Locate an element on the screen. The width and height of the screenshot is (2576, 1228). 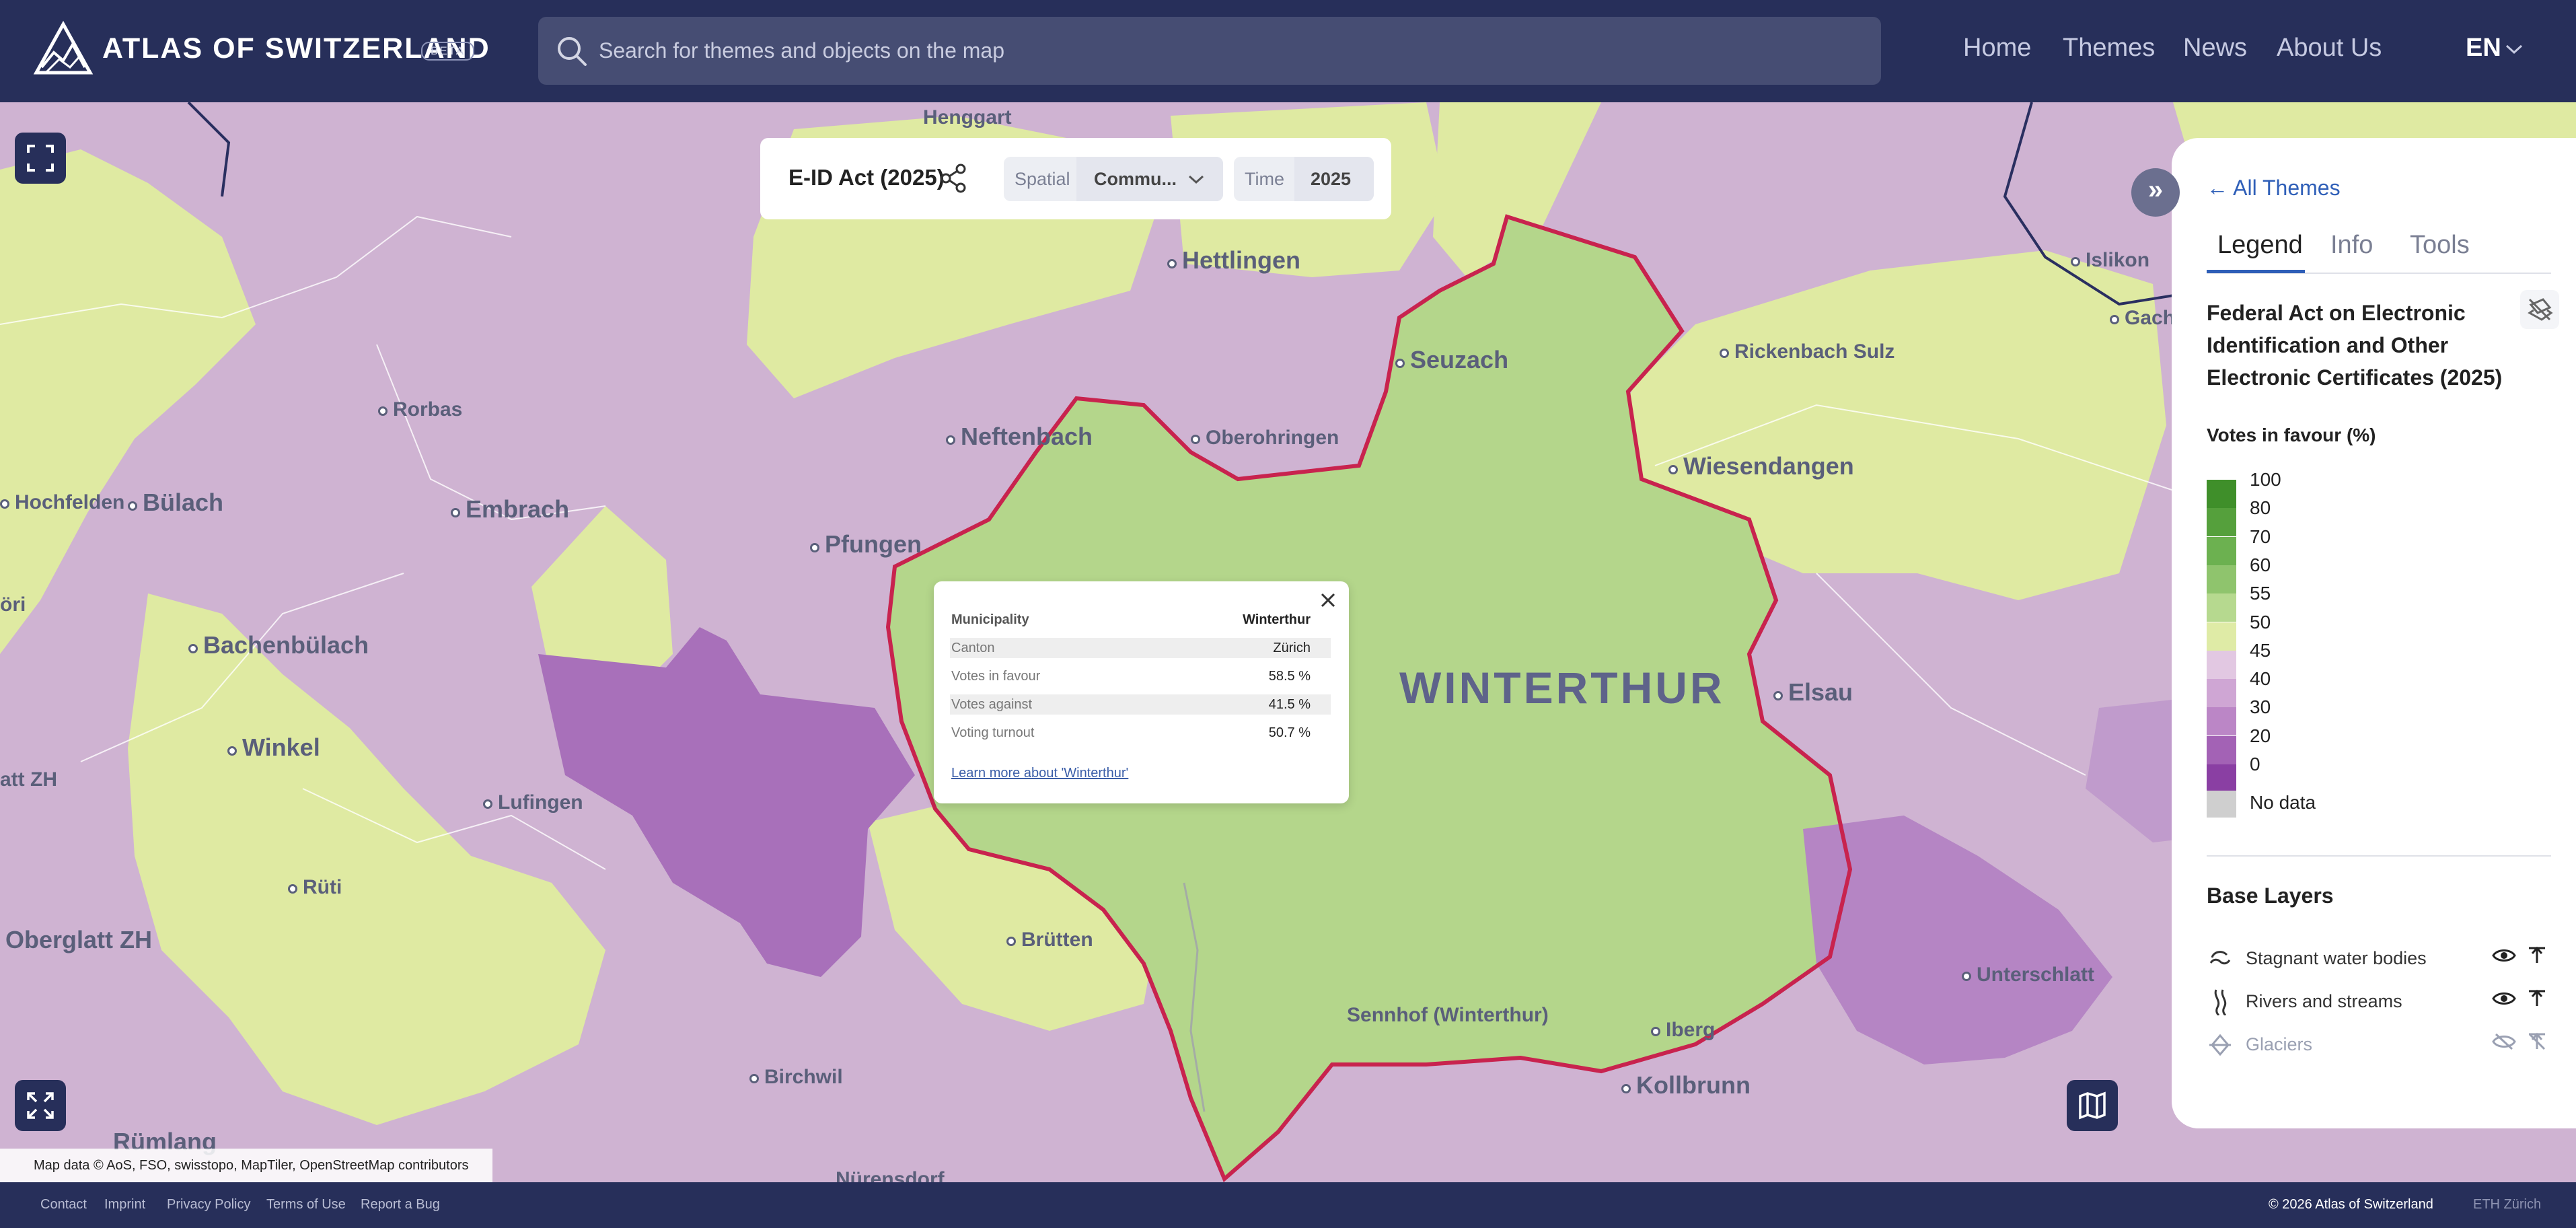
legend-label: 20 is located at coordinates (2260, 735).